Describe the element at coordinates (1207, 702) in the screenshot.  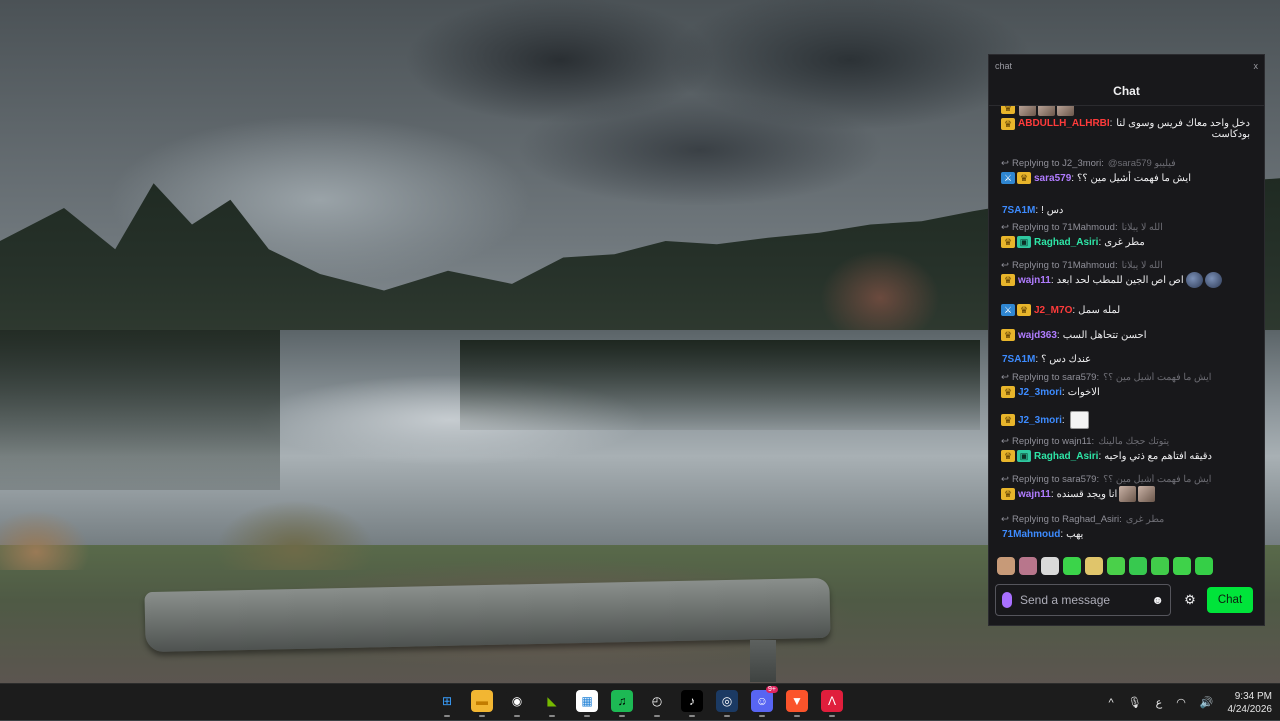
I see `volume-icon: 🔊` at that location.